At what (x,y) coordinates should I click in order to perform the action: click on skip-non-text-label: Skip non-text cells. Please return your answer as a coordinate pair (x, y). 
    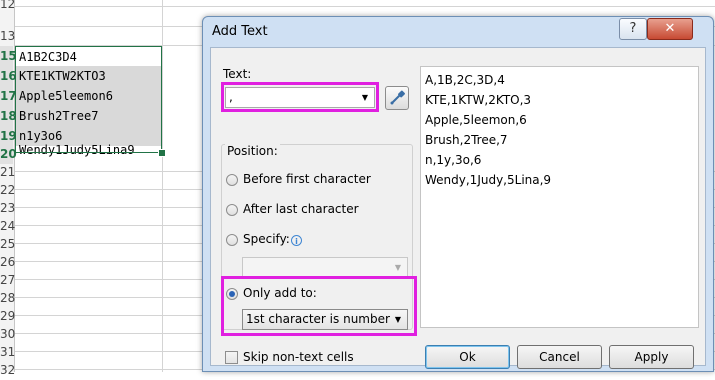
    Looking at the image, I should click on (298, 357).